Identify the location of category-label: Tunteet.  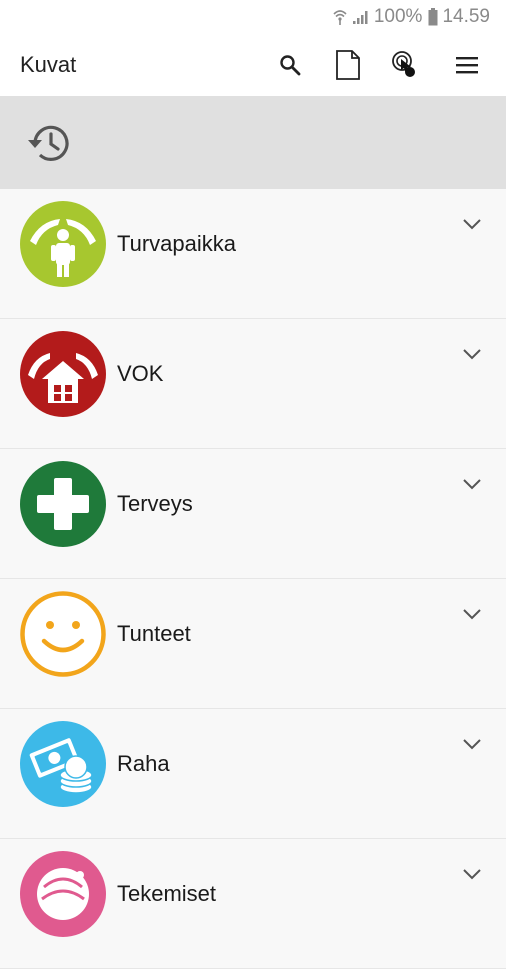
(154, 633).